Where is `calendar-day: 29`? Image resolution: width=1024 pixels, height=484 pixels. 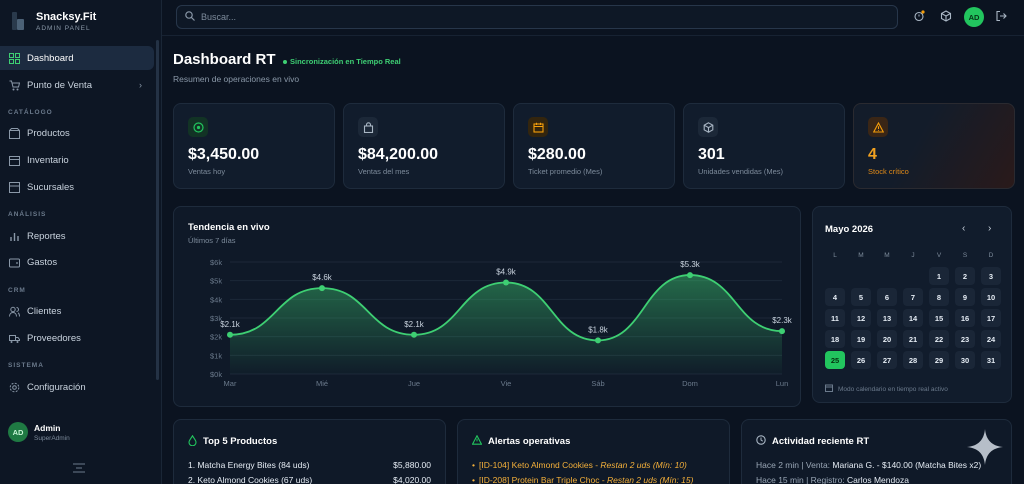 calendar-day: 29 is located at coordinates (939, 360).